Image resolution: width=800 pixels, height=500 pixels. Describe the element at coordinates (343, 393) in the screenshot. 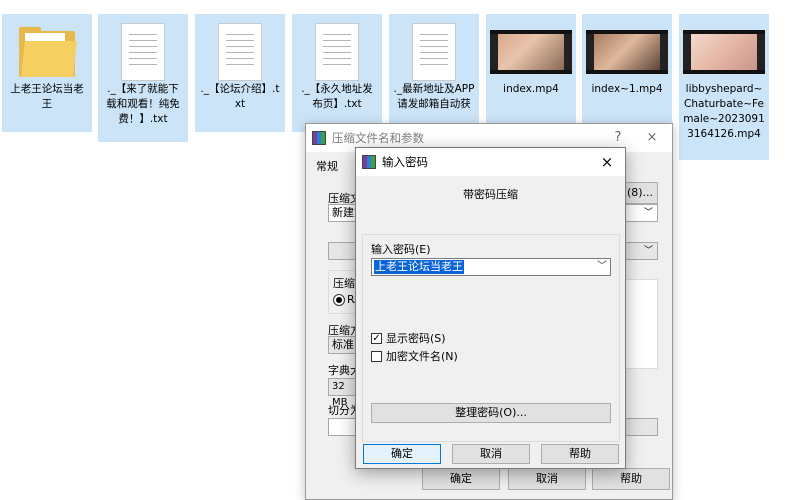

I see `dictionary-select: 32 MB` at that location.